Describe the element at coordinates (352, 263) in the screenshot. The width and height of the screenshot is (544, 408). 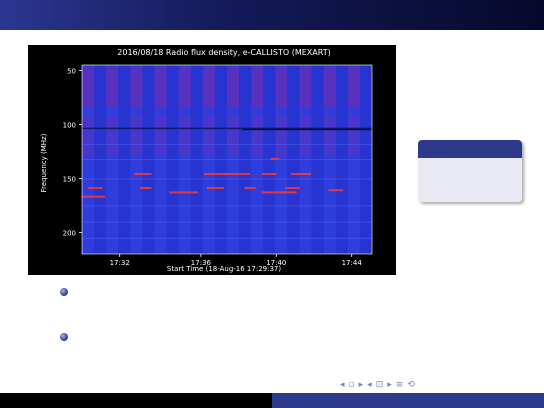
I see `x-tick-label: 17:44` at that location.